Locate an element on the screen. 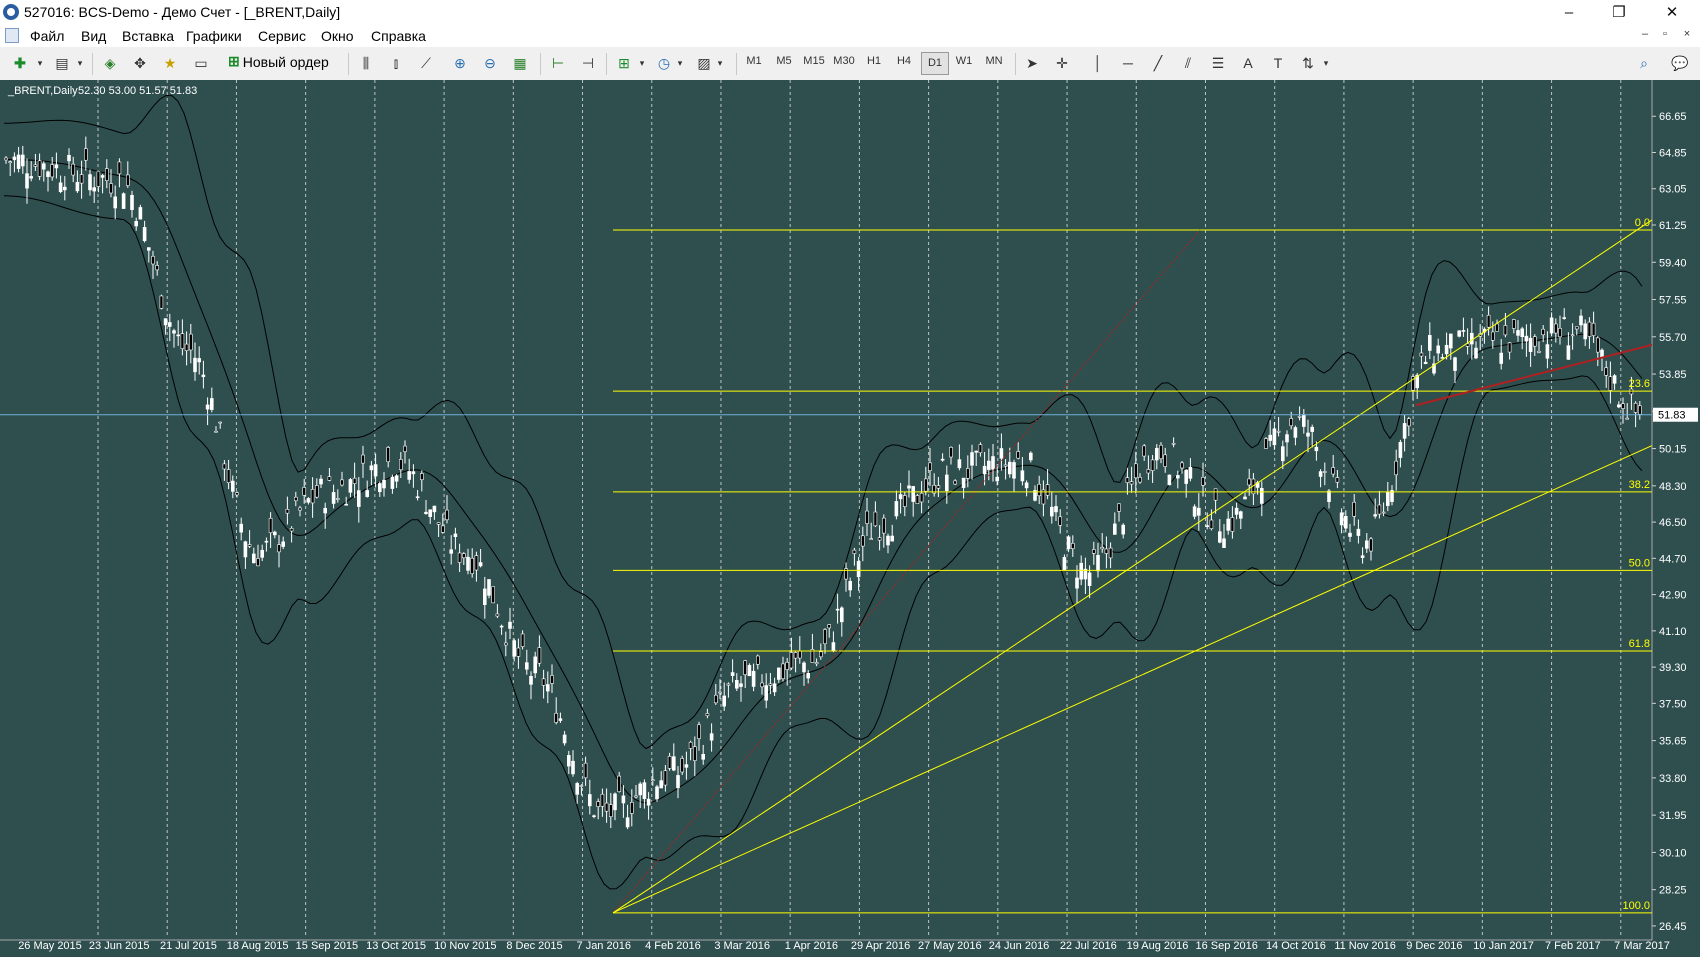  text-label-icon: T is located at coordinates (1278, 63).